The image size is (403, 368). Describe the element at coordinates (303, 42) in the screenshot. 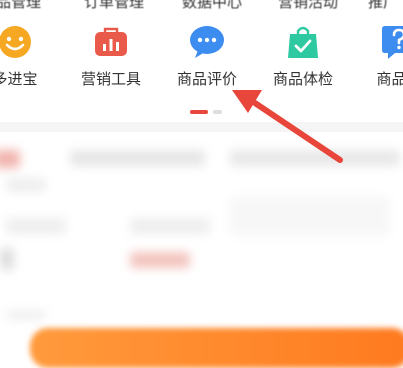

I see `shopping-bag-check-icon` at that location.